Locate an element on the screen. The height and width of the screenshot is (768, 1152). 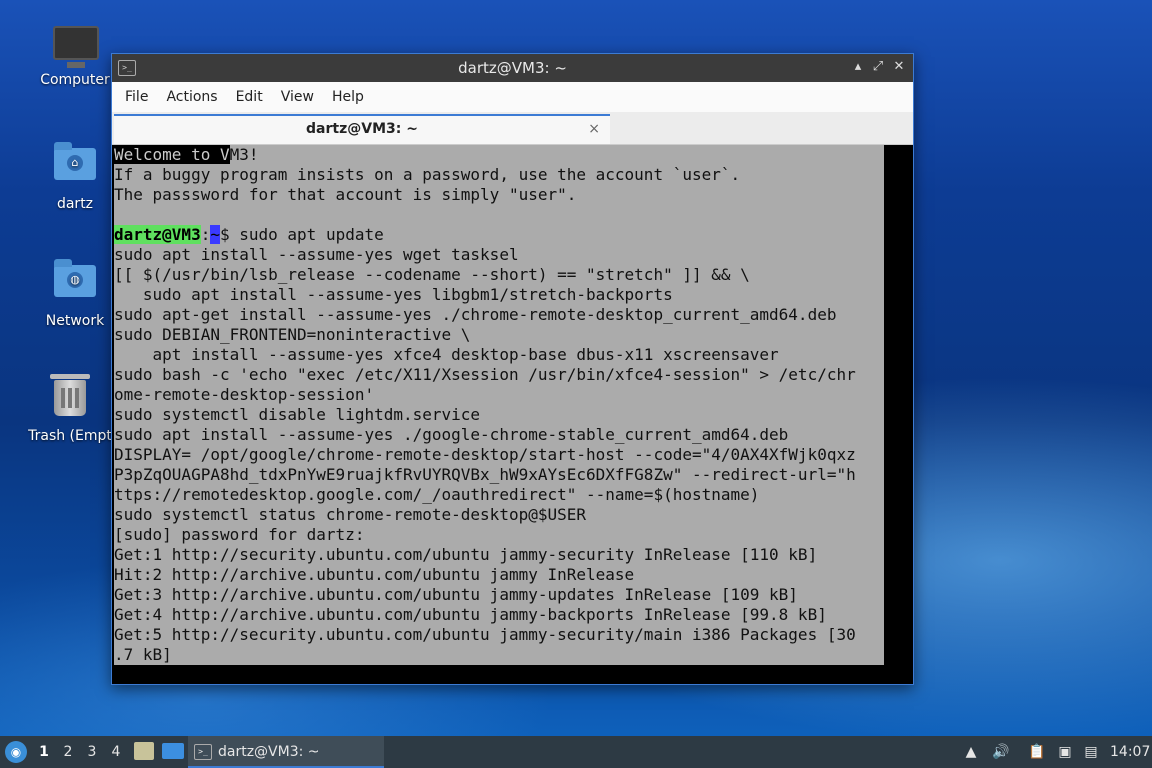
menu-view: View is located at coordinates (297, 97).